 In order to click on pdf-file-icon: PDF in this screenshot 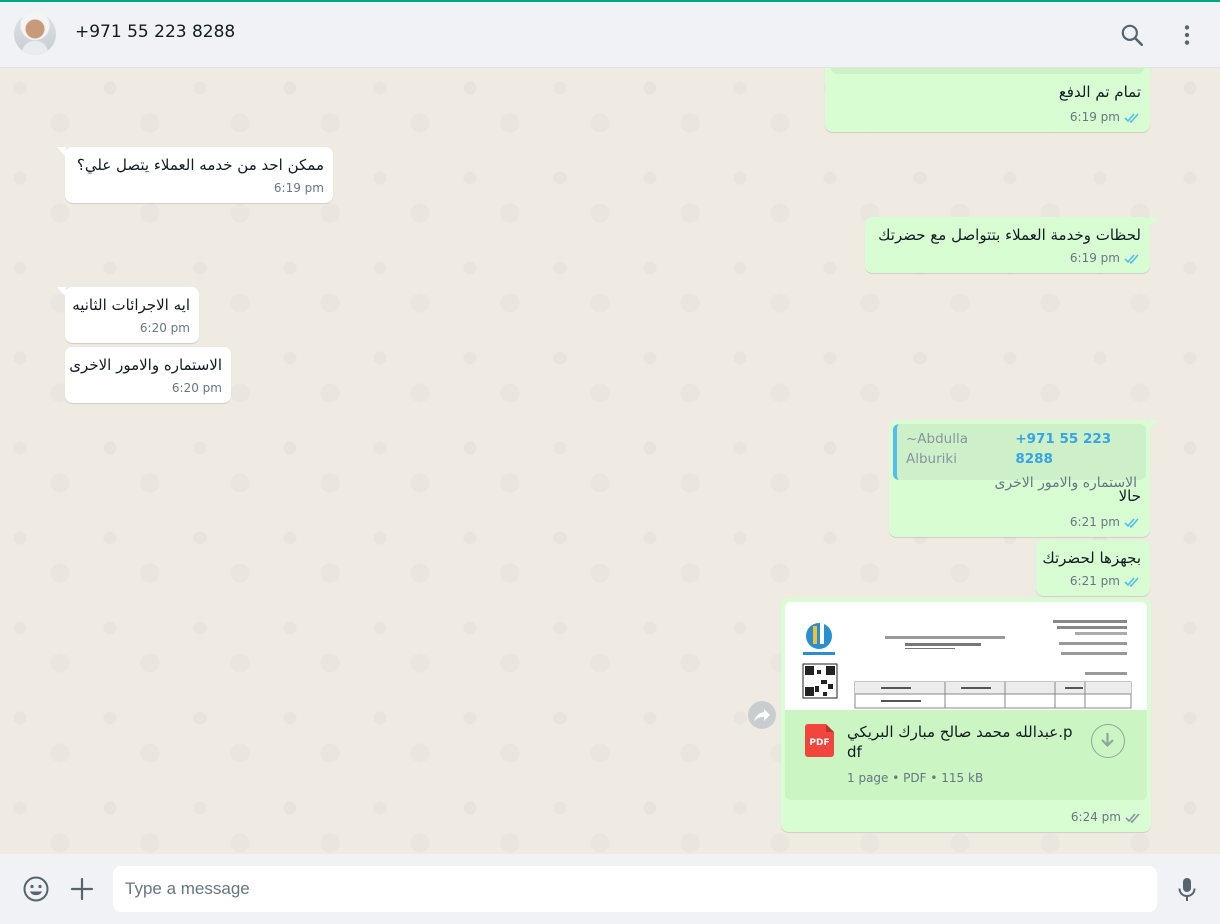, I will do `click(819, 740)`.